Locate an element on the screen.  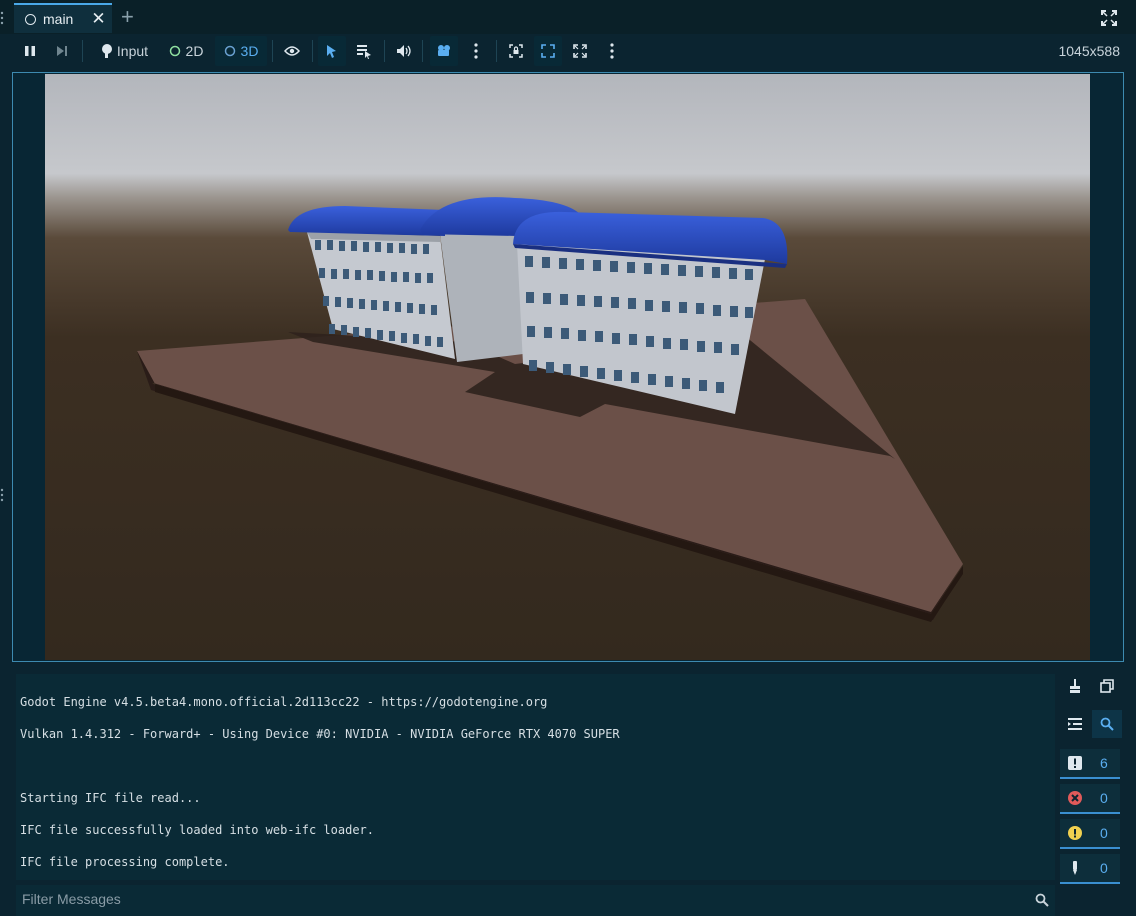
toggle-search-button is located at coordinates (1107, 724).